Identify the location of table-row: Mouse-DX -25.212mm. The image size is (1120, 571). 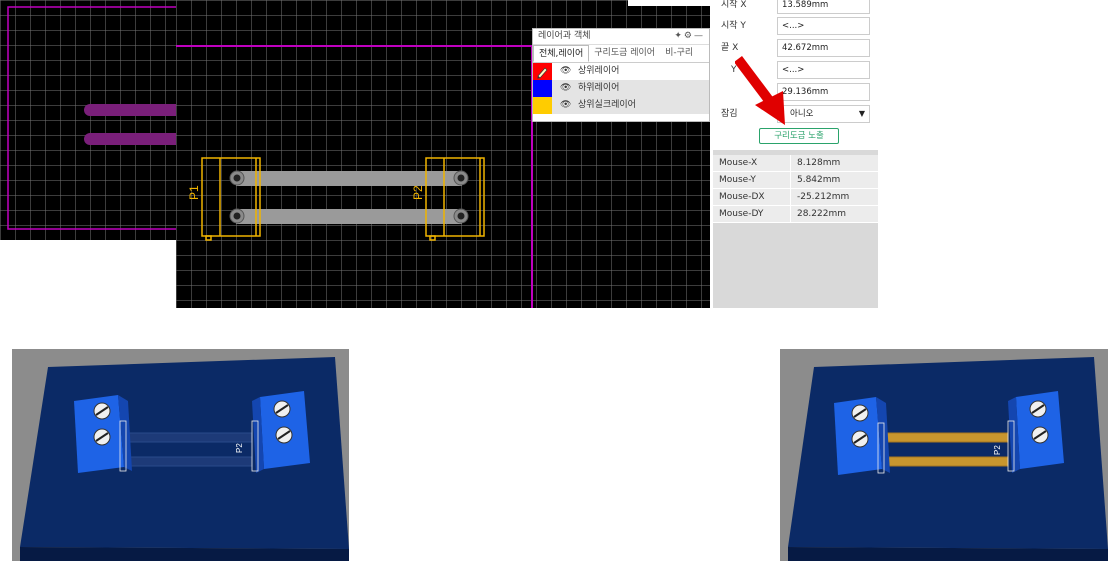
(795, 197).